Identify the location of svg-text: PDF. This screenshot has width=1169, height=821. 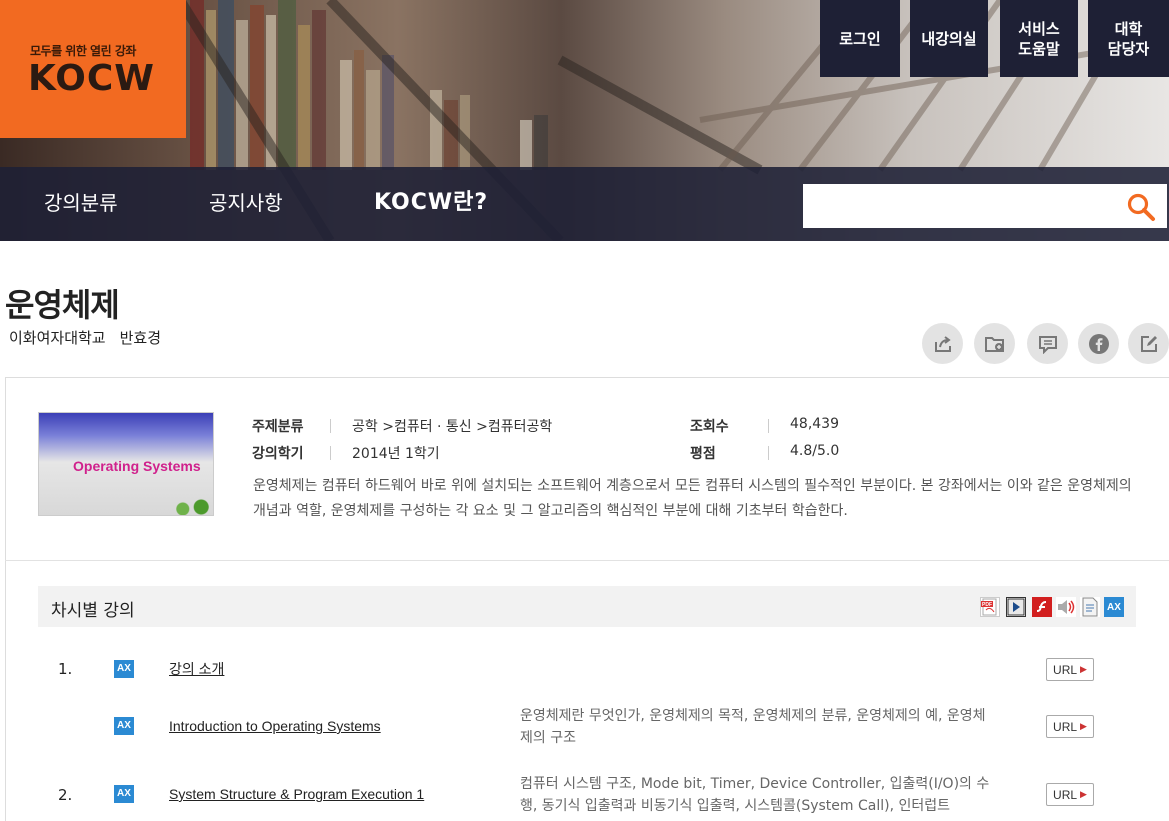
(987, 605).